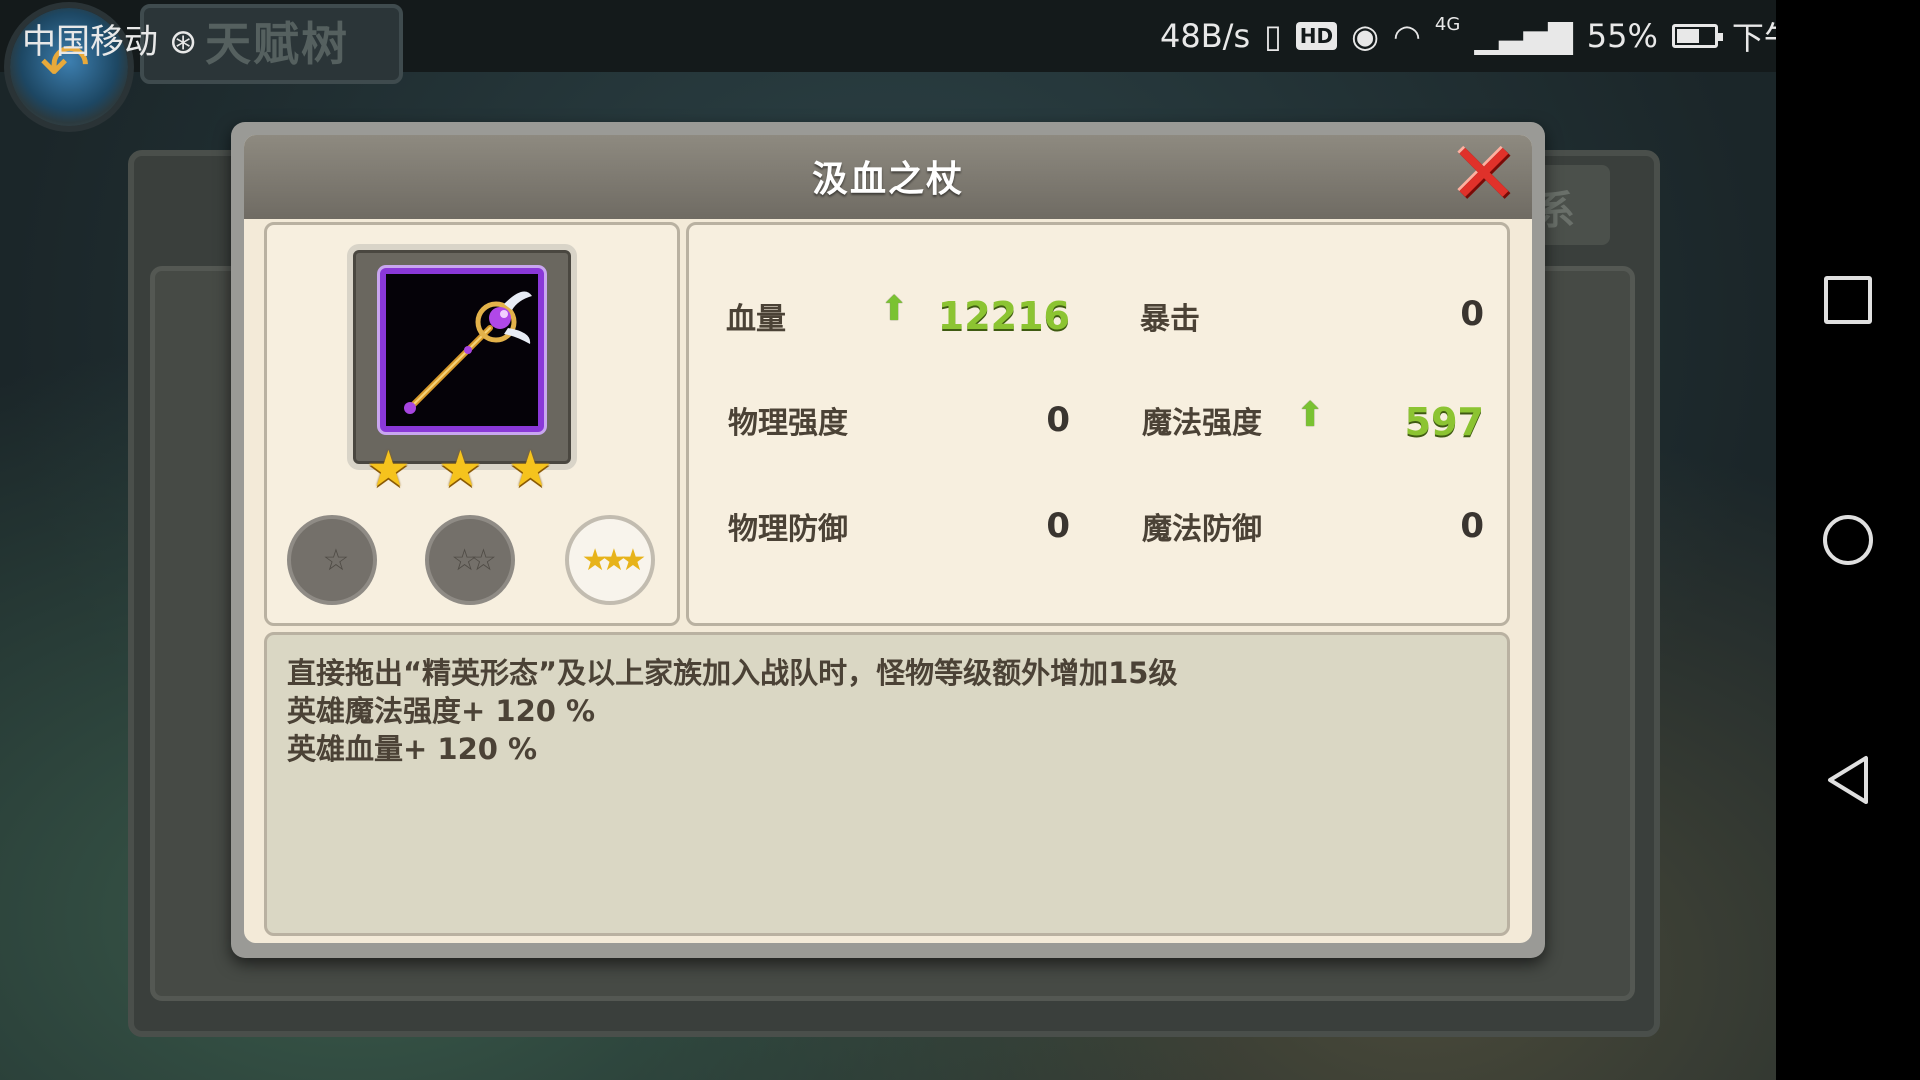 The width and height of the screenshot is (1920, 1080). Describe the element at coordinates (1523, 36) in the screenshot. I see `signal-icon: ▁▃▅▇` at that location.